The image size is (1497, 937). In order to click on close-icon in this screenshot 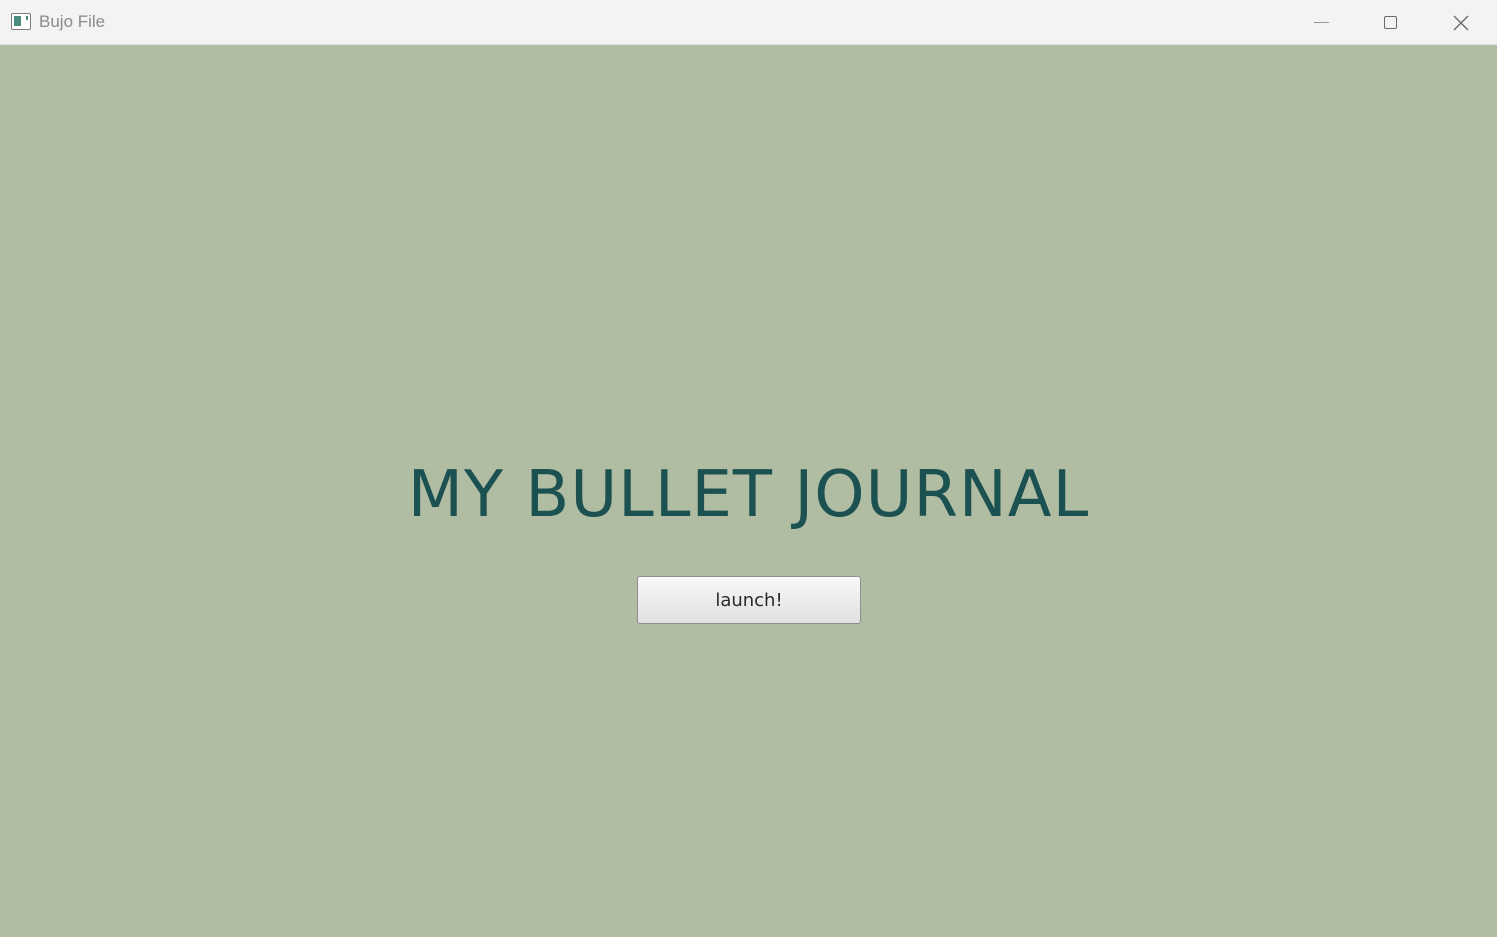, I will do `click(1461, 22)`.